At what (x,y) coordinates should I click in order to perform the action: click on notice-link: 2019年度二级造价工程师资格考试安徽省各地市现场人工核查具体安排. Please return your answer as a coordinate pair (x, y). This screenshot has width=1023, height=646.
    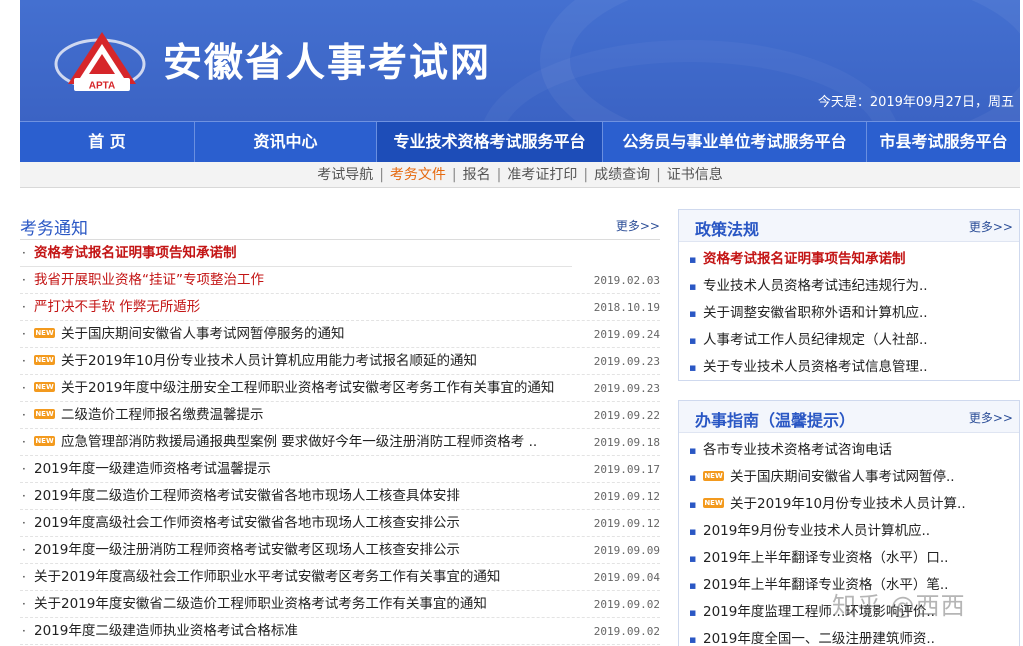
    Looking at the image, I should click on (247, 496).